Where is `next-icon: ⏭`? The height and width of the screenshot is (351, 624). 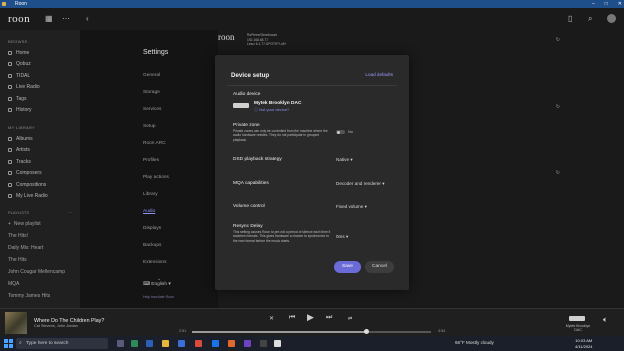
next-icon: ⏭ is located at coordinates (329, 318).